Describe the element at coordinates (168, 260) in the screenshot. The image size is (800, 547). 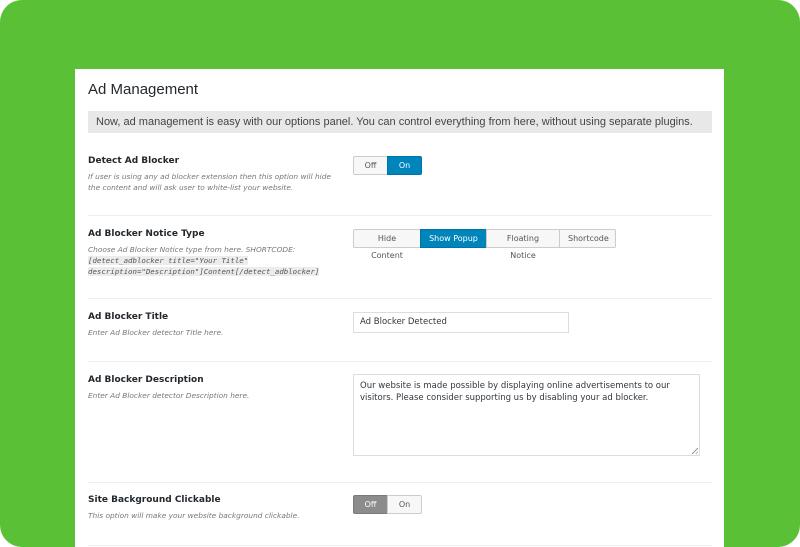
I see `shortcode-line-1: [detect_adblocker title="Your Title"` at that location.